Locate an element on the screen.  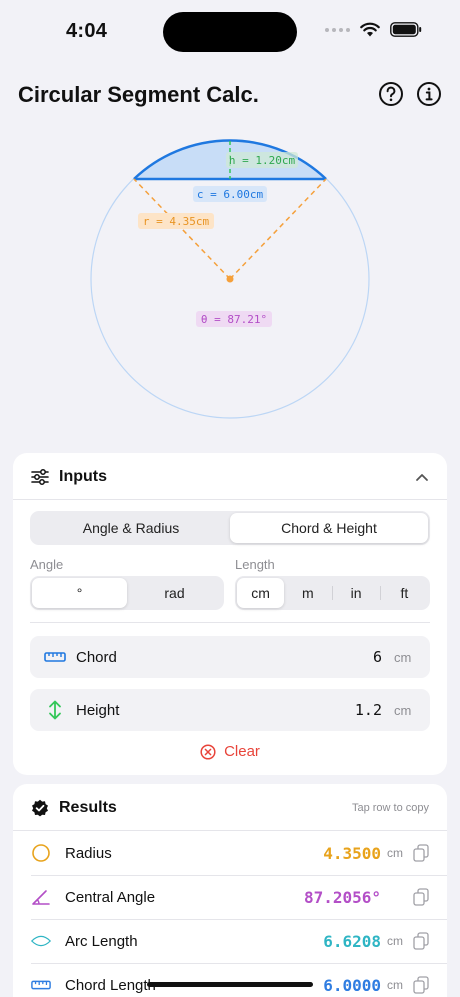
clear-button: Clear is located at coordinates (230, 751).